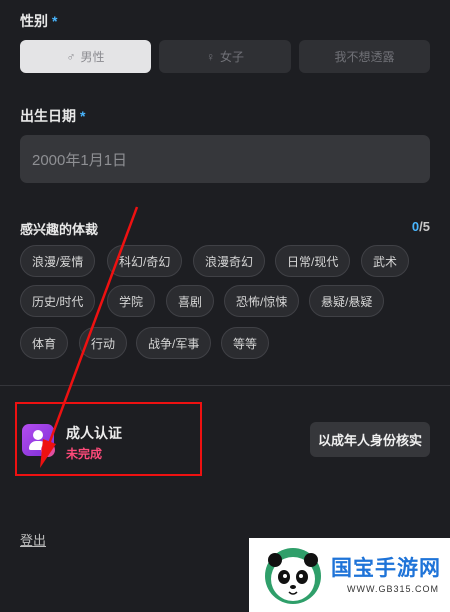 This screenshot has width=450, height=612. What do you see at coordinates (385, 261) in the screenshot?
I see `genre-tag: 武术` at bounding box center [385, 261].